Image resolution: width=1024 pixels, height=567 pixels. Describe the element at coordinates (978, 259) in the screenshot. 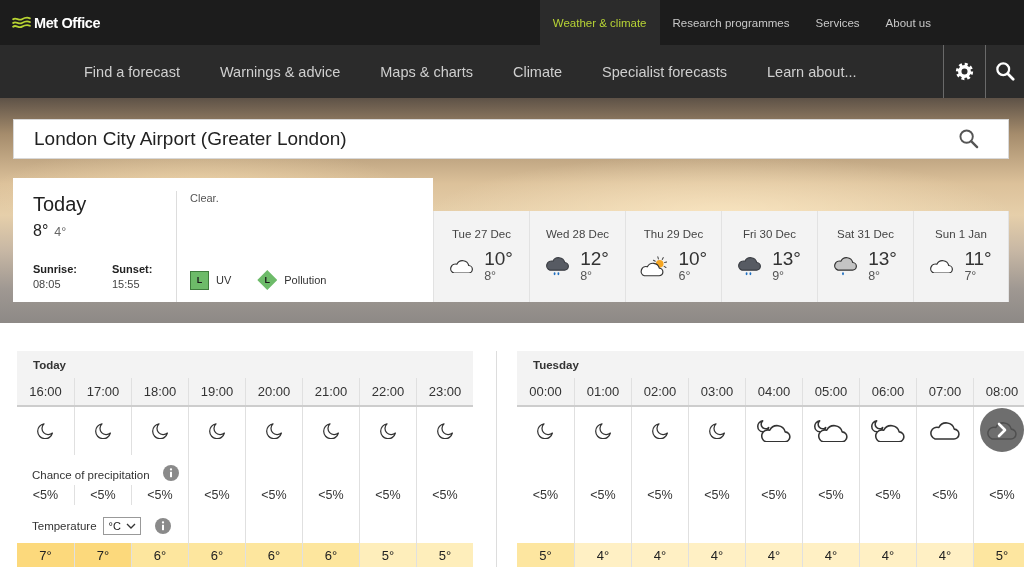

I see `day-high-temperature: 11°` at that location.